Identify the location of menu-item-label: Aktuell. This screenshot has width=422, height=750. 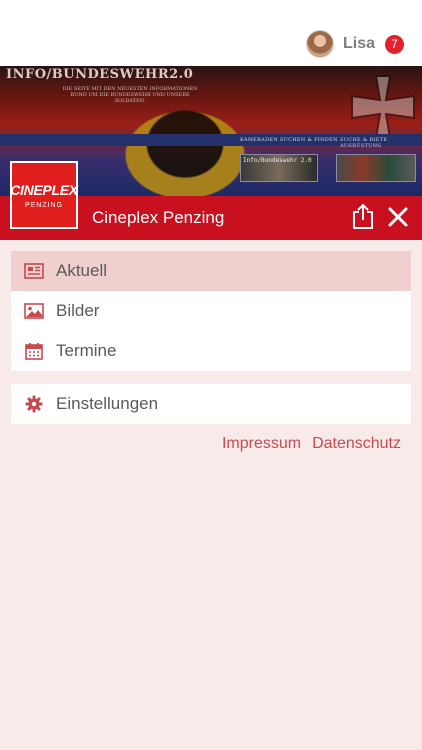
(82, 270).